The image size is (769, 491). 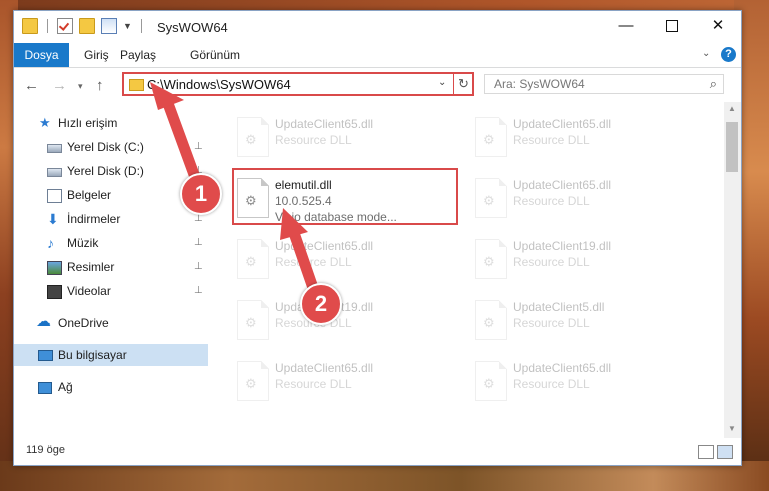 I want to click on expand-ribbon-icon: ⌄, so click(x=706, y=53).